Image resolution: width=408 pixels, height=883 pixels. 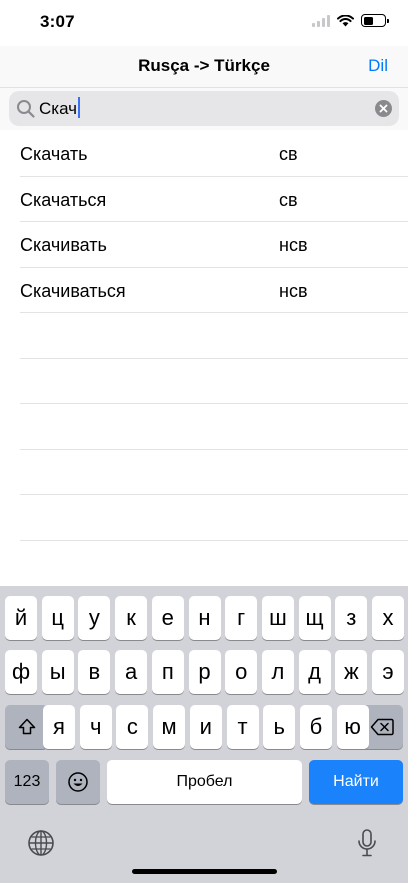 What do you see at coordinates (204, 291) in the screenshot?
I see `list-item: Скачиваться нсв` at bounding box center [204, 291].